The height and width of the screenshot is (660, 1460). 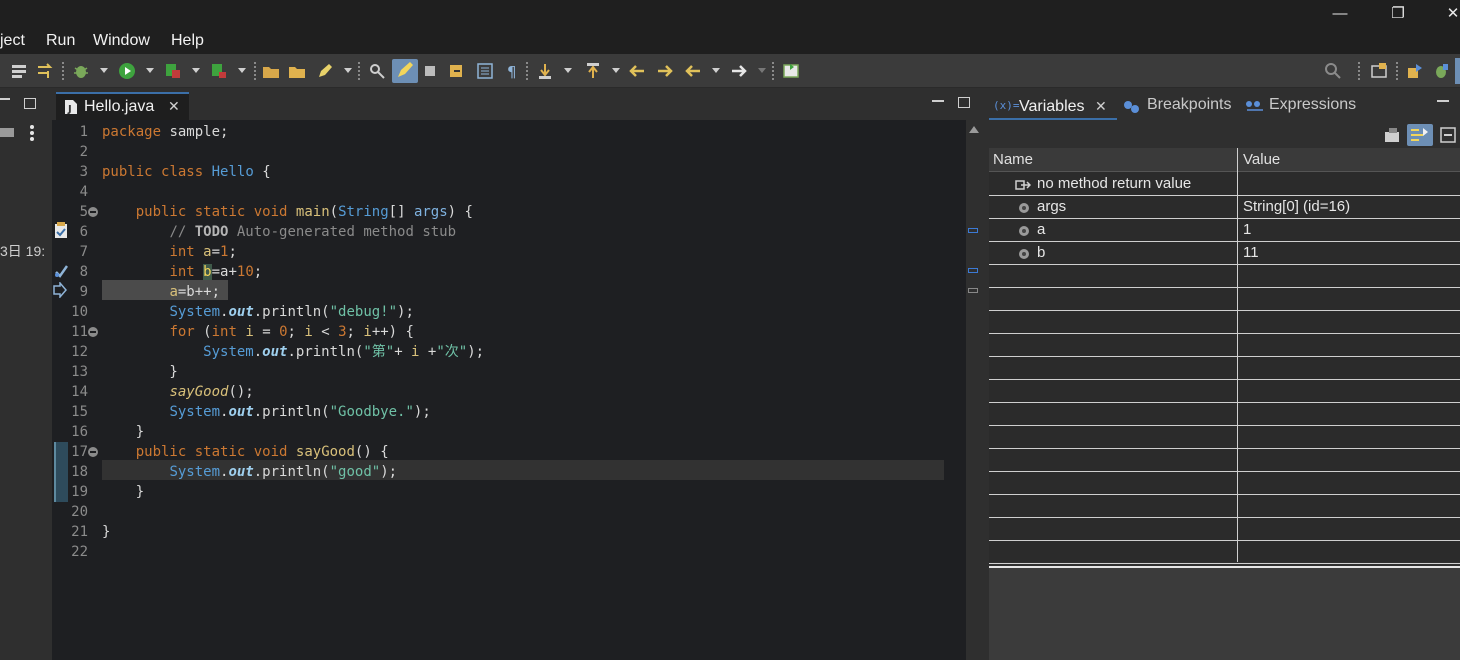 What do you see at coordinates (127, 71) in the screenshot?
I see `run-icon` at bounding box center [127, 71].